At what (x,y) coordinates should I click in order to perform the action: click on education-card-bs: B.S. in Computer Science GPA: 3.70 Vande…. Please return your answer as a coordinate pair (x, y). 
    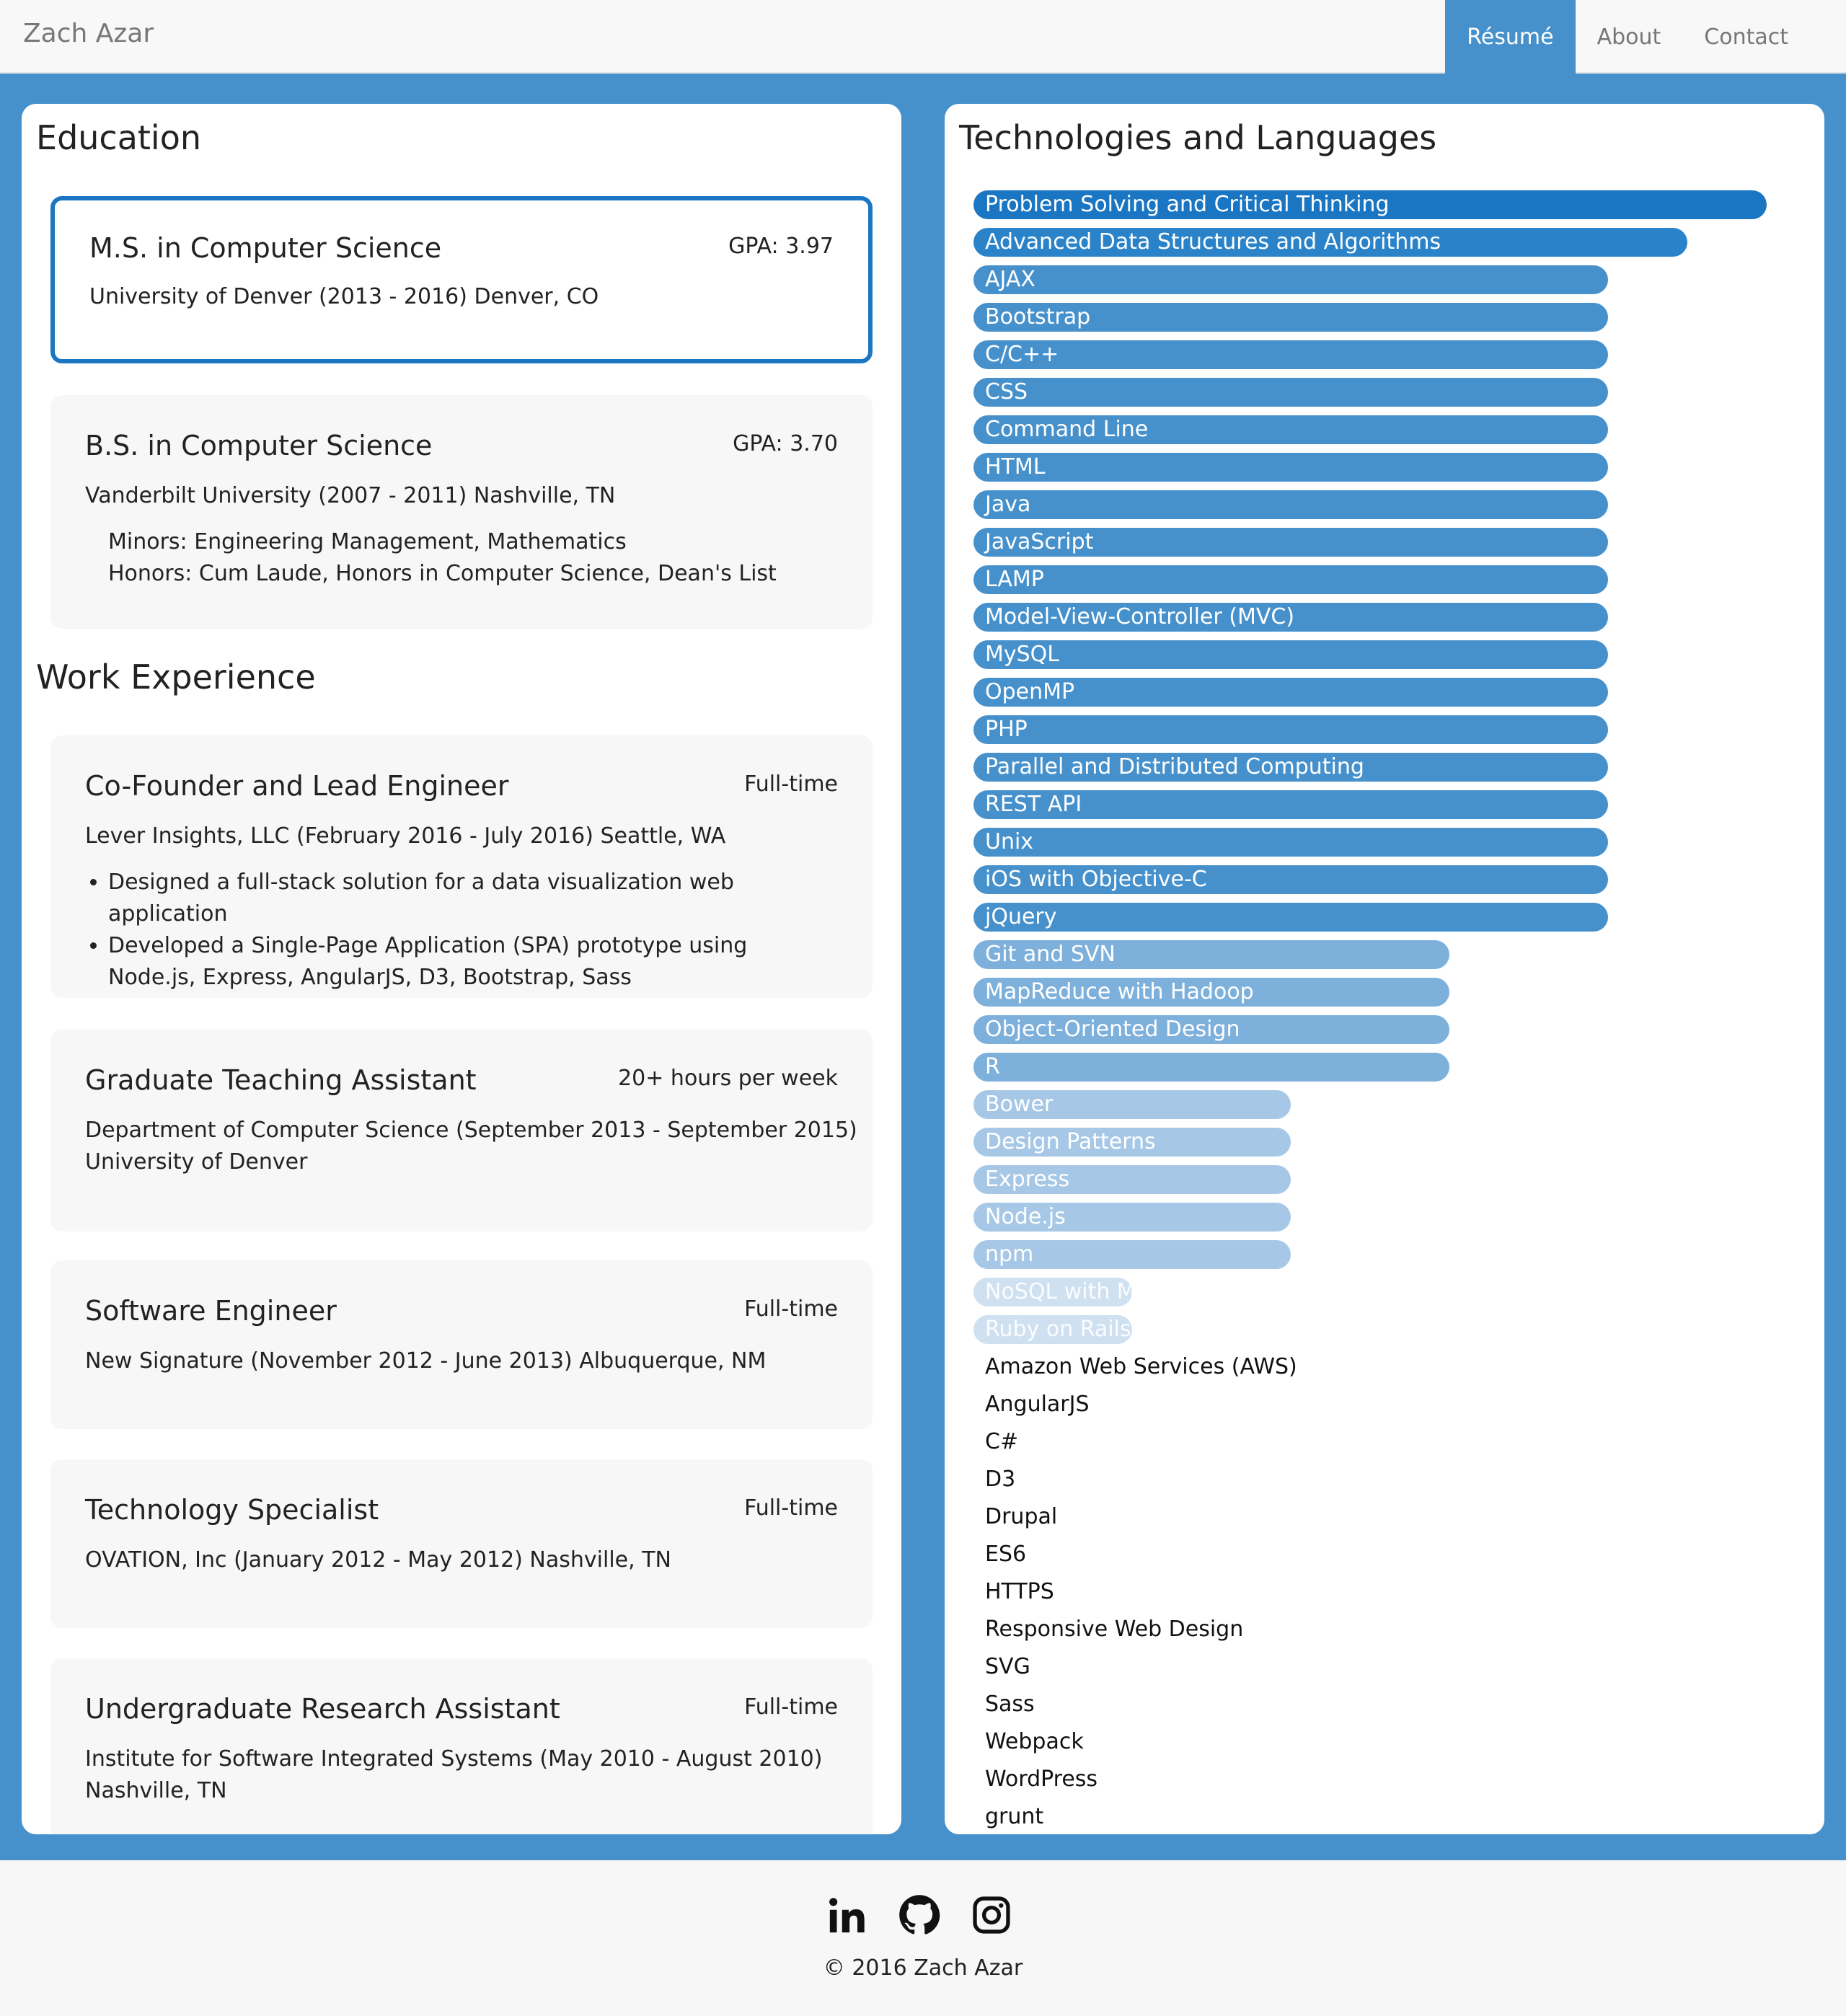
    Looking at the image, I should click on (461, 512).